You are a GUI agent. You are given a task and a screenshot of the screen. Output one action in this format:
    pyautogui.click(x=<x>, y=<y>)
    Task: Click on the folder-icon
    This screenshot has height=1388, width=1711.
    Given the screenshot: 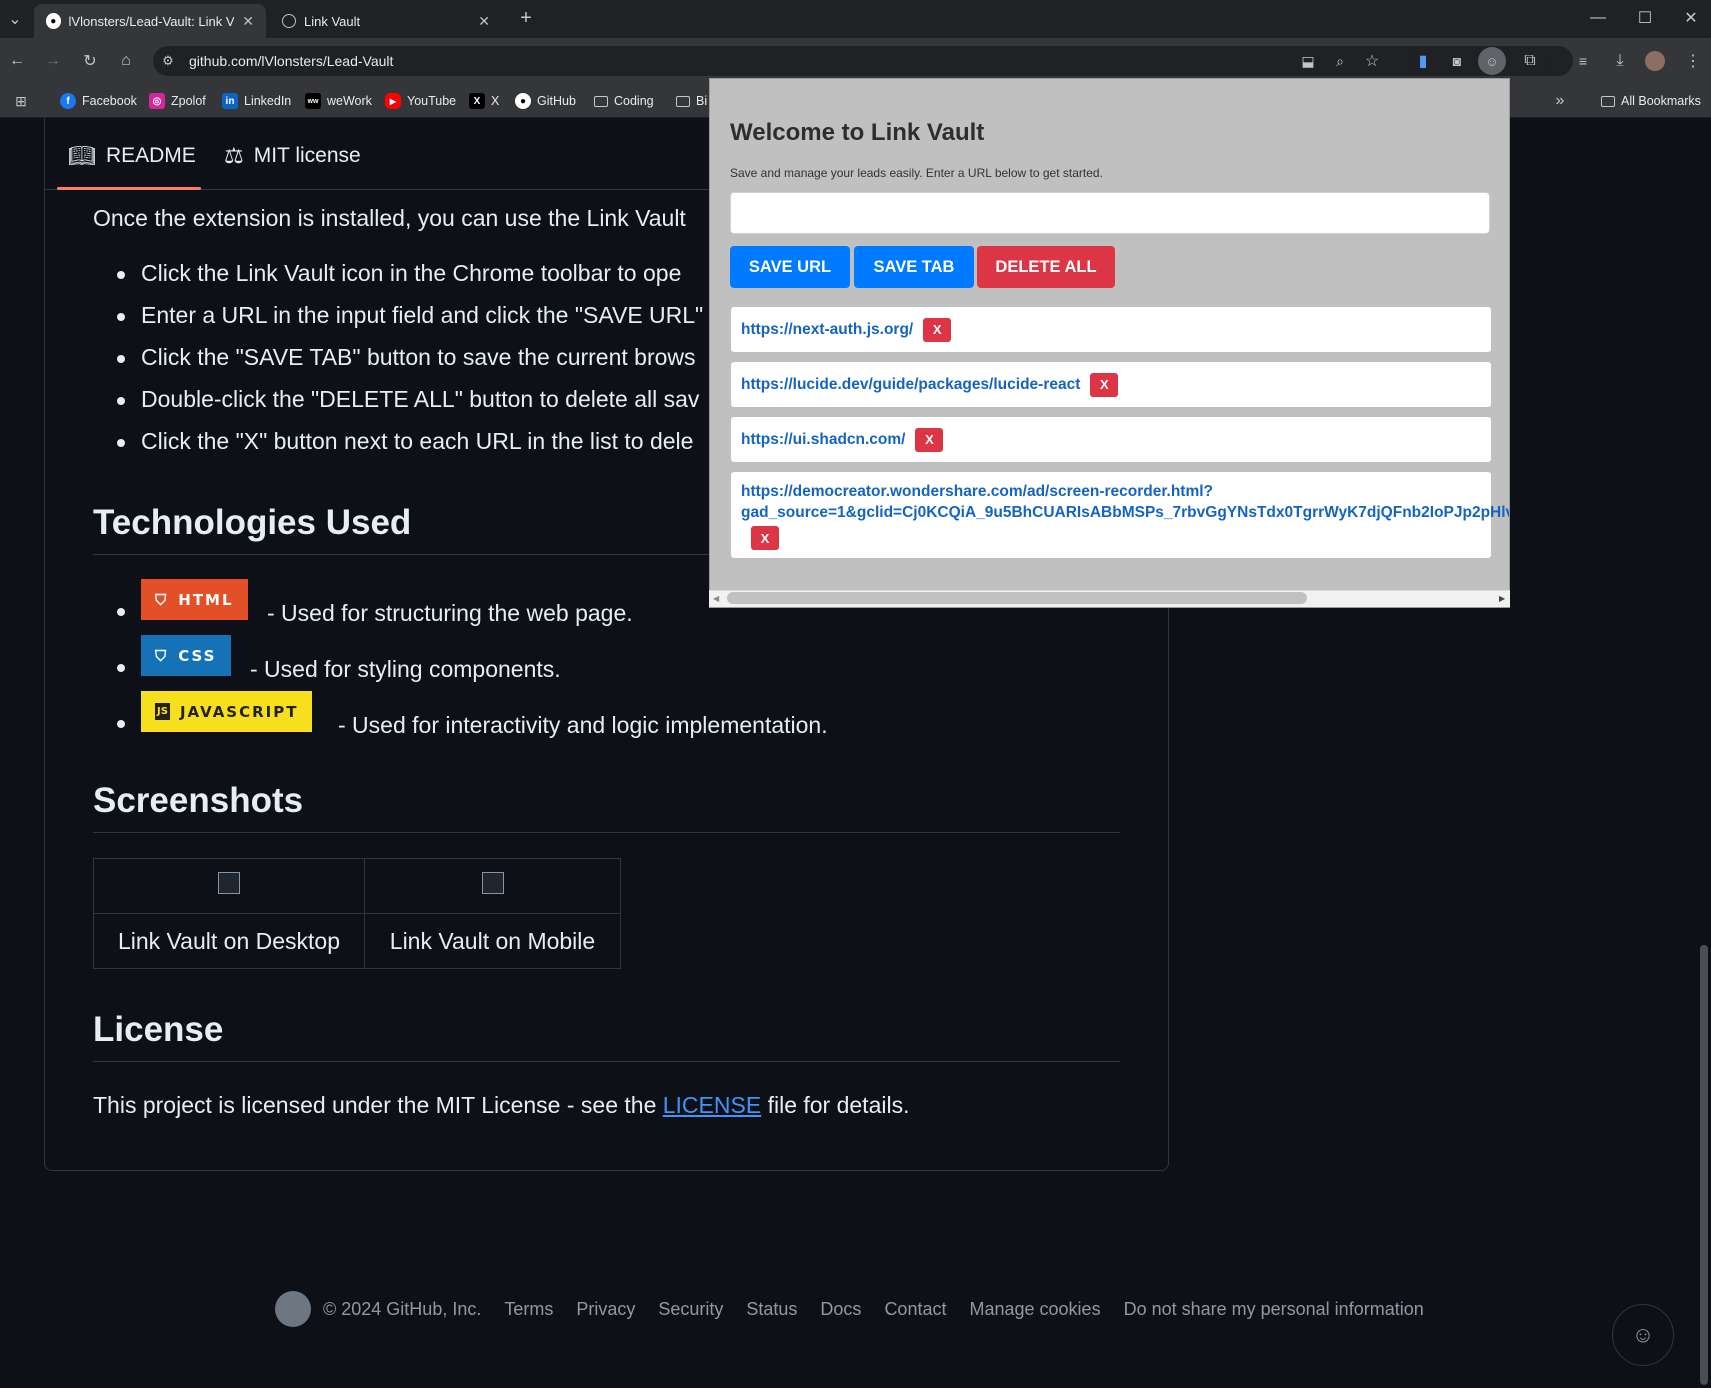 What is the action you would take?
    pyautogui.click(x=601, y=101)
    